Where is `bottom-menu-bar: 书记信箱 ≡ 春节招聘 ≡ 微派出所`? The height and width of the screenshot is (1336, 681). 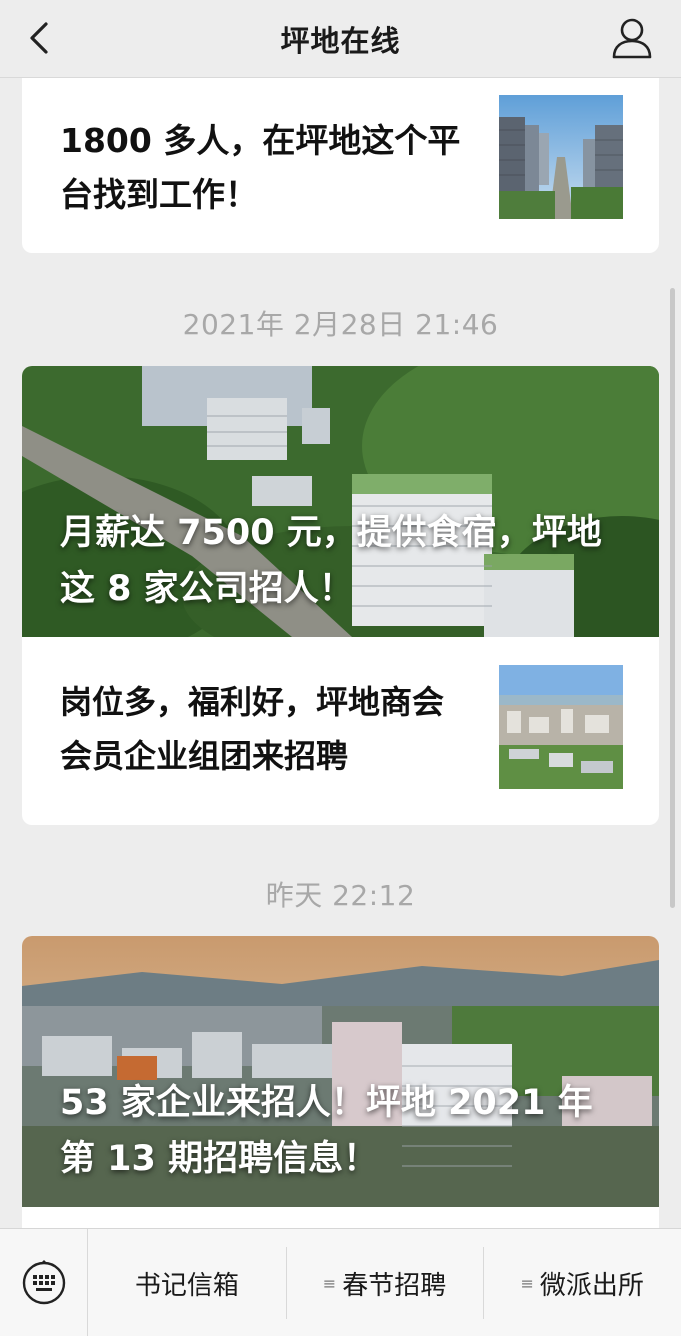
bottom-menu-bar: 书记信箱 ≡ 春节招聘 ≡ 微派出所 is located at coordinates (340, 1282).